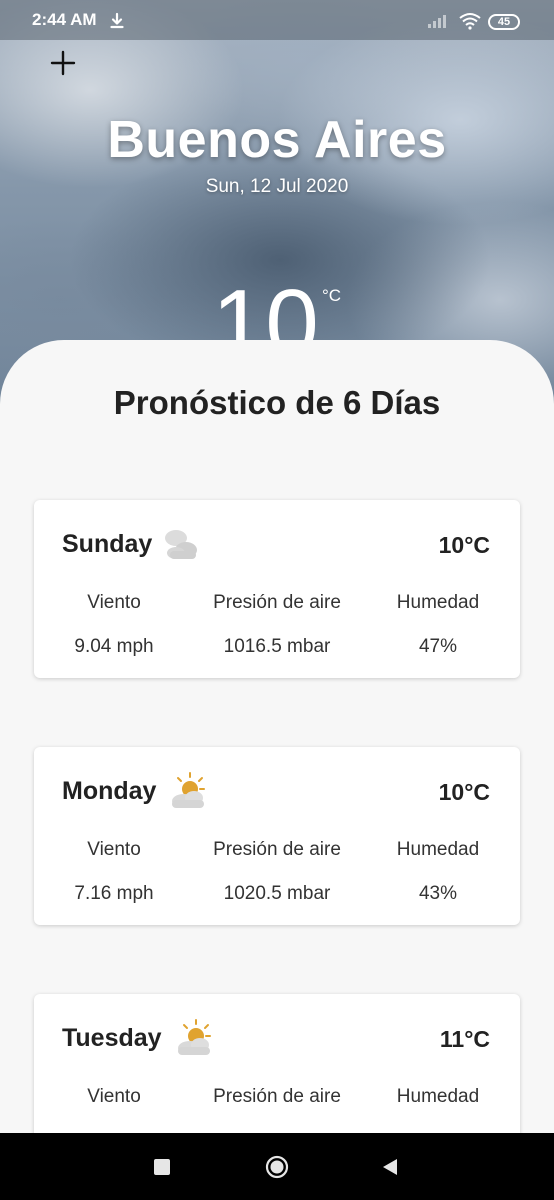 This screenshot has height=1200, width=554. Describe the element at coordinates (114, 893) in the screenshot. I see `wind-value: 7.16 mph` at that location.